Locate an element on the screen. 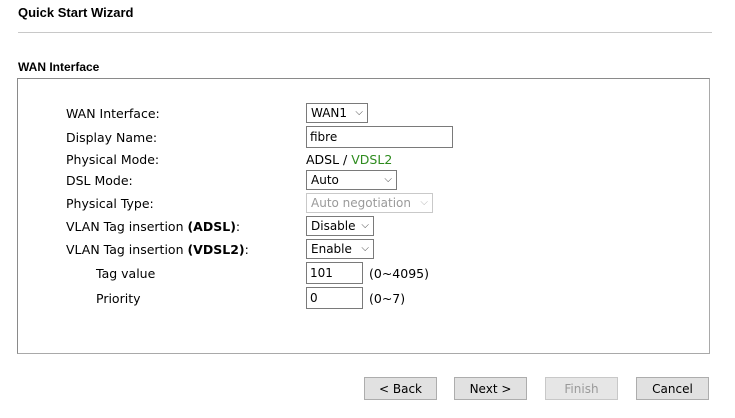 This screenshot has width=735, height=418. vlan-vdsl2-label: VLAN Tag insertion (VDSL2): is located at coordinates (157, 250).